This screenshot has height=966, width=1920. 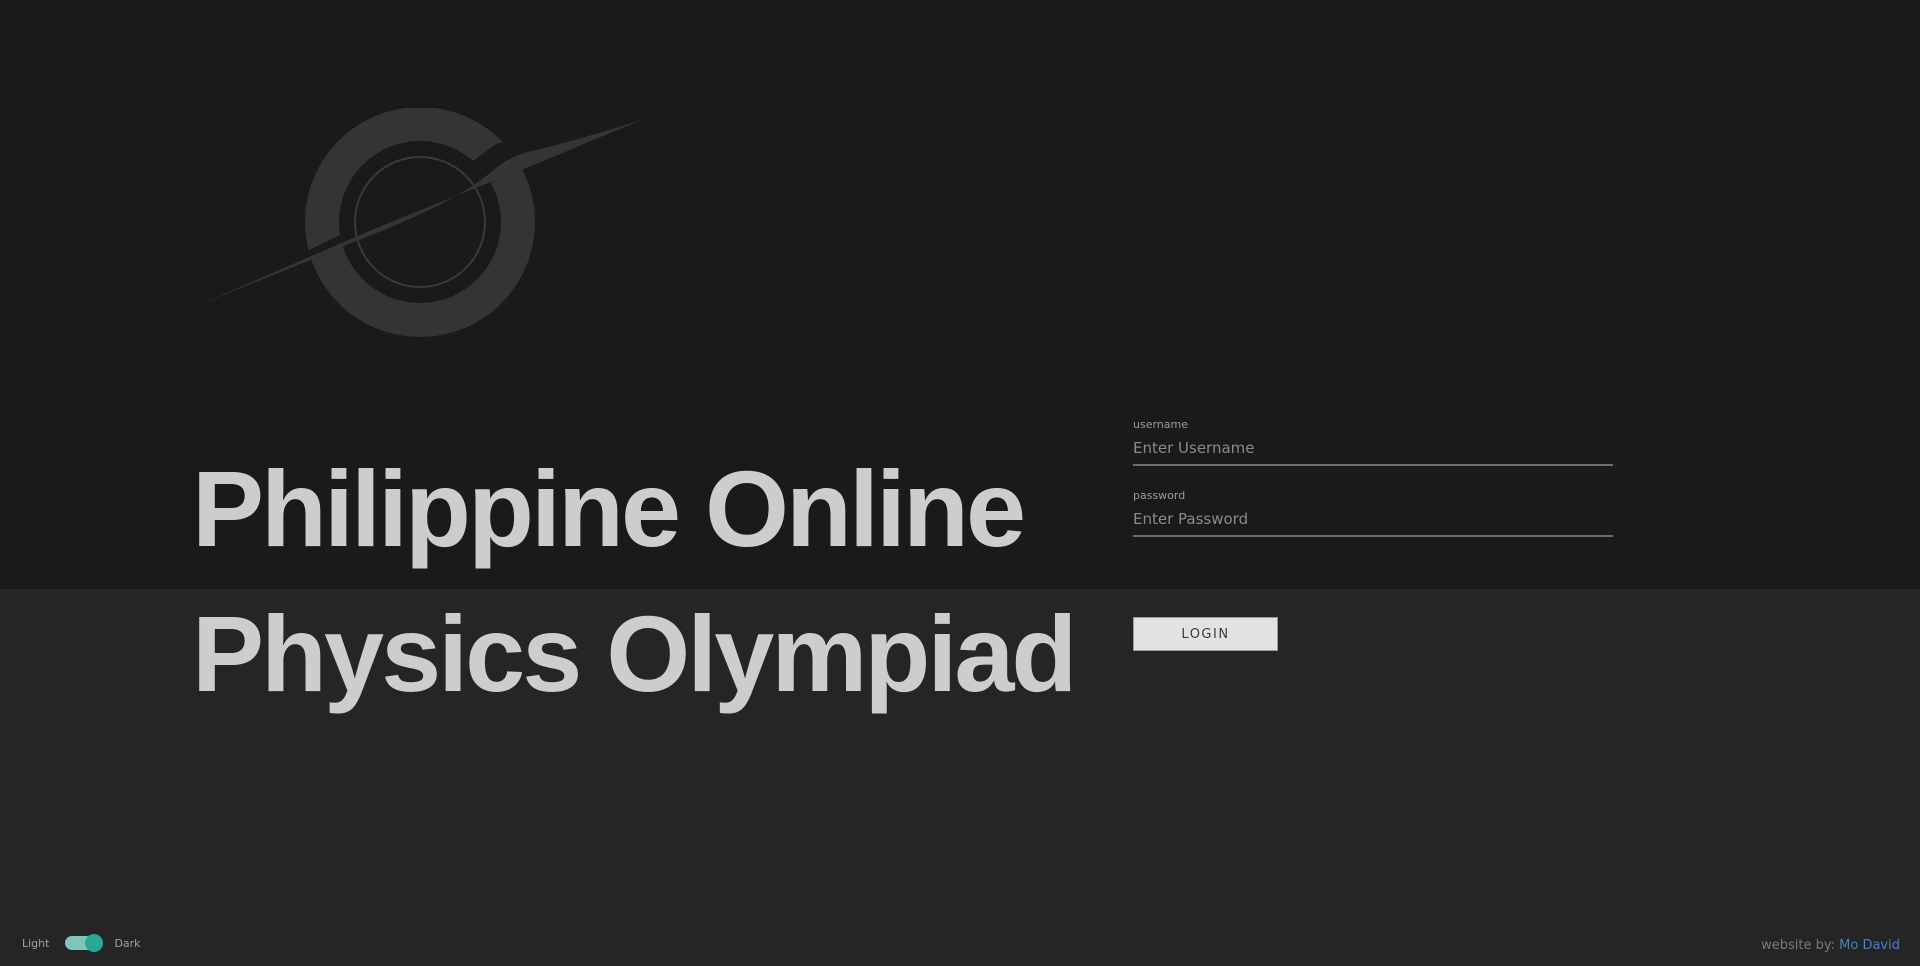 I want to click on username-label: username, so click(x=1160, y=424).